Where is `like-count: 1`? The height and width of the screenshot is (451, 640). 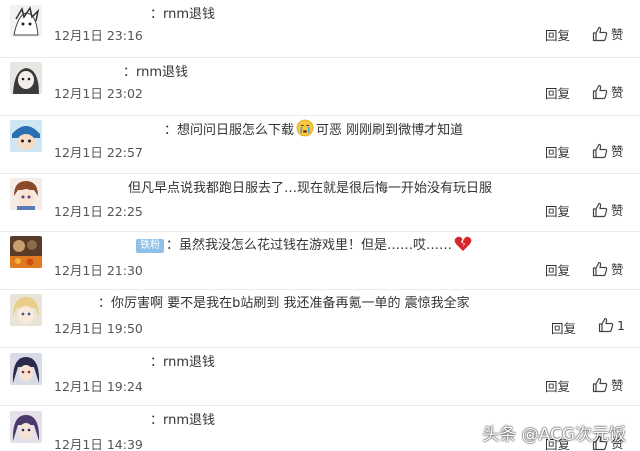
like-count: 1 is located at coordinates (621, 325).